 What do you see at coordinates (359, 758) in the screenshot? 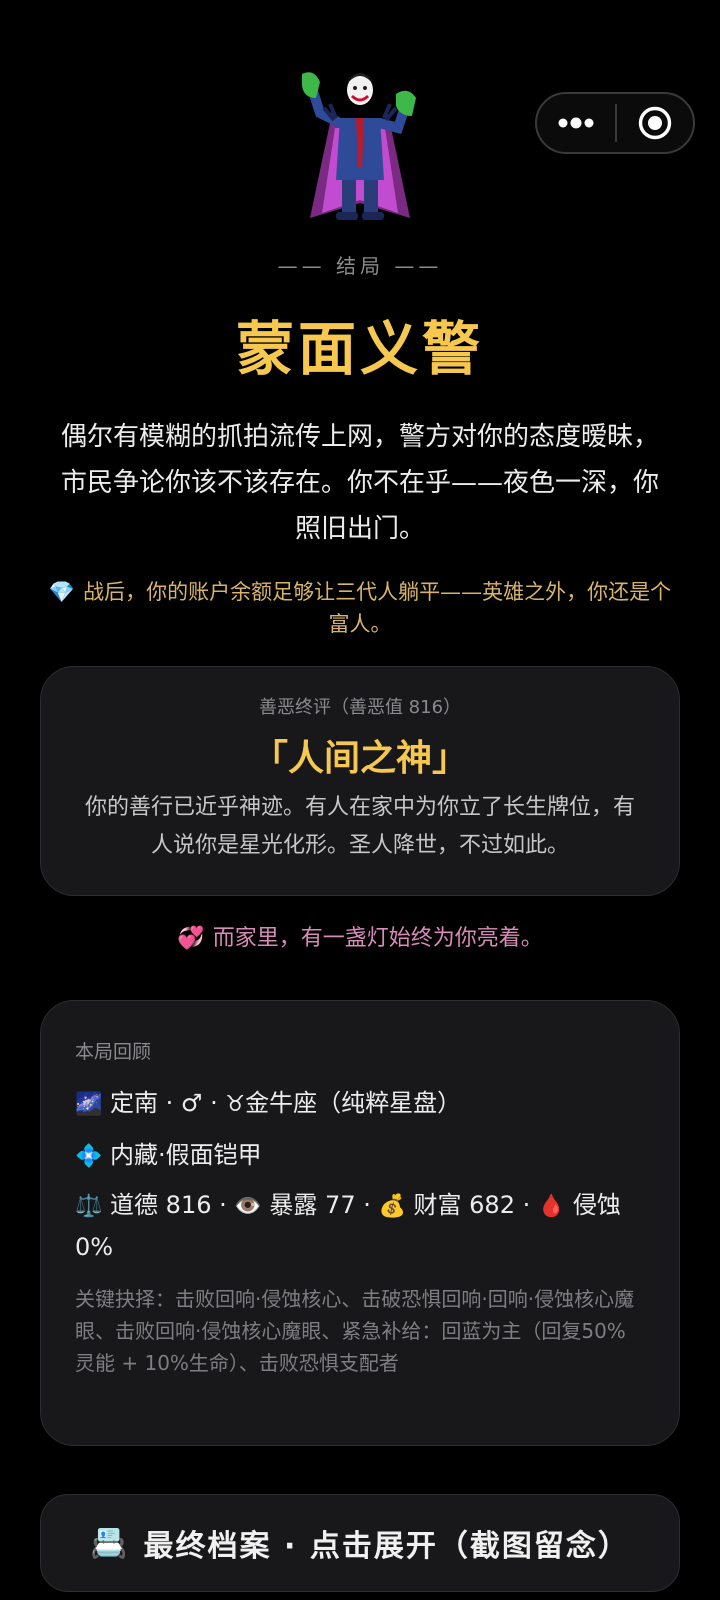
I see `verdict-title: 「人间之神」` at bounding box center [359, 758].